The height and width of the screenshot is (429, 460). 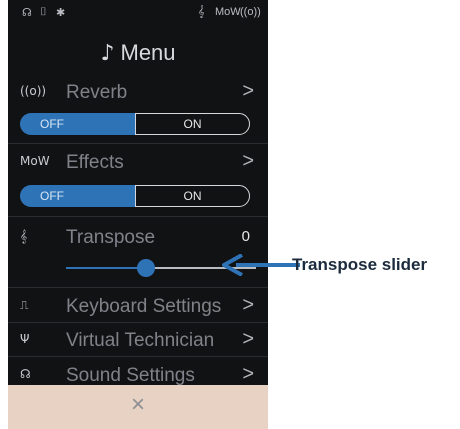 I want to click on effects-label: Effects, so click(x=95, y=162).